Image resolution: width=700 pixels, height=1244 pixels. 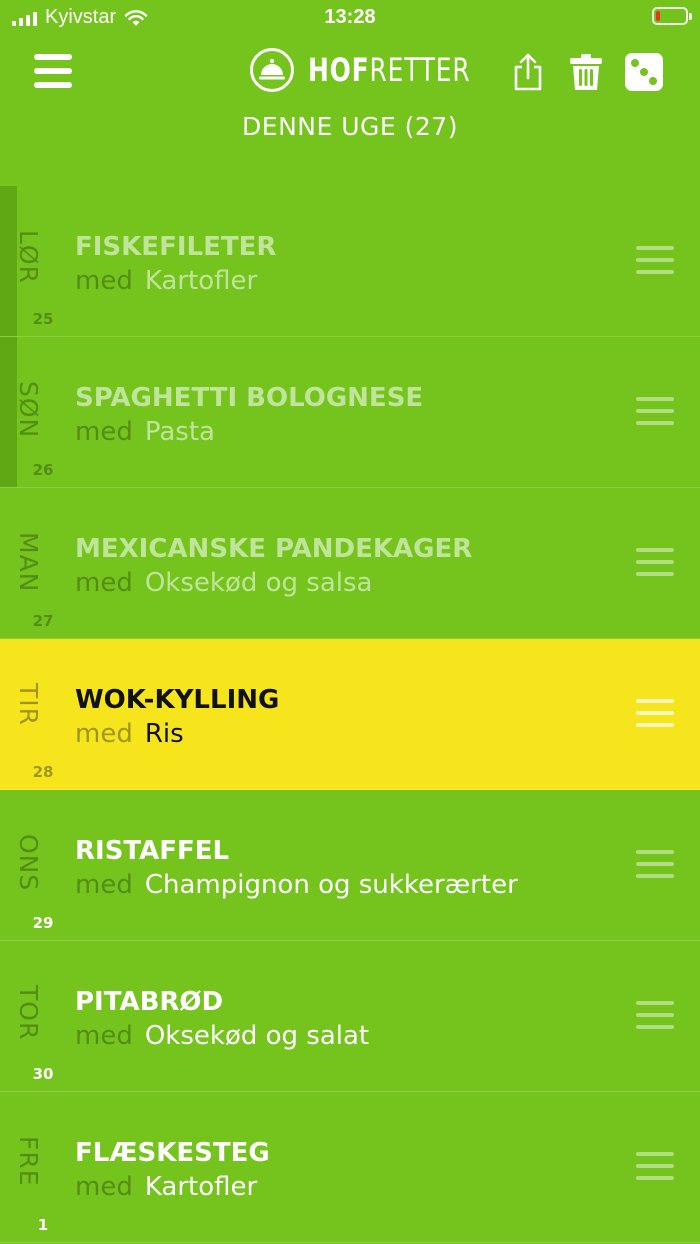 I want to click on day-number: 27, so click(x=43, y=621).